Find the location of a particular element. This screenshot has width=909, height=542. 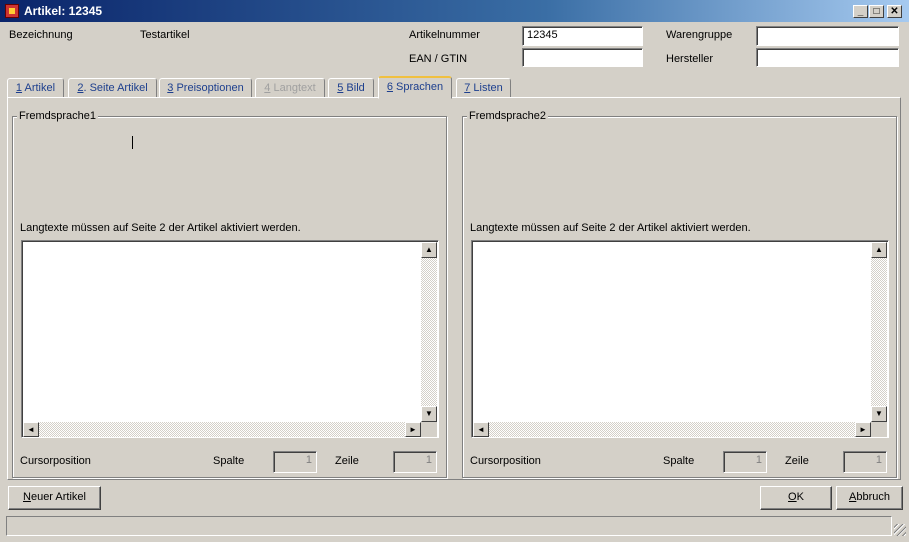

warengruppe-label: Warengruppe is located at coordinates (699, 35).